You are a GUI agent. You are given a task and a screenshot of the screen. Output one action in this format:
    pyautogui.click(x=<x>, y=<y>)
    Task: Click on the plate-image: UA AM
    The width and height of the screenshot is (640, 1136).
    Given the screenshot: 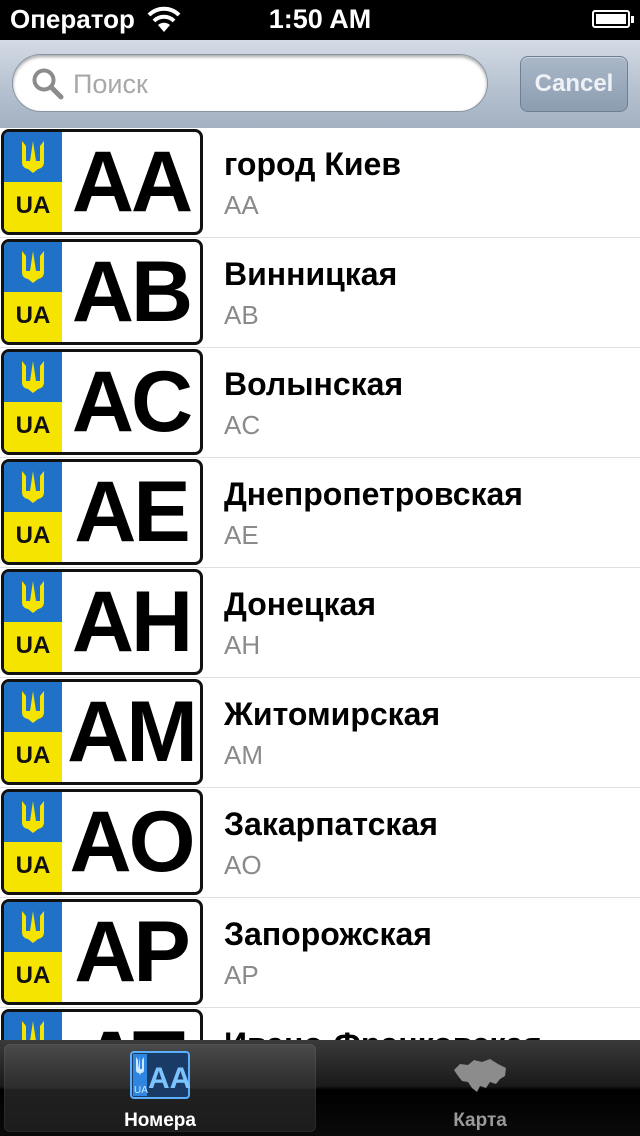 What is the action you would take?
    pyautogui.click(x=102, y=732)
    